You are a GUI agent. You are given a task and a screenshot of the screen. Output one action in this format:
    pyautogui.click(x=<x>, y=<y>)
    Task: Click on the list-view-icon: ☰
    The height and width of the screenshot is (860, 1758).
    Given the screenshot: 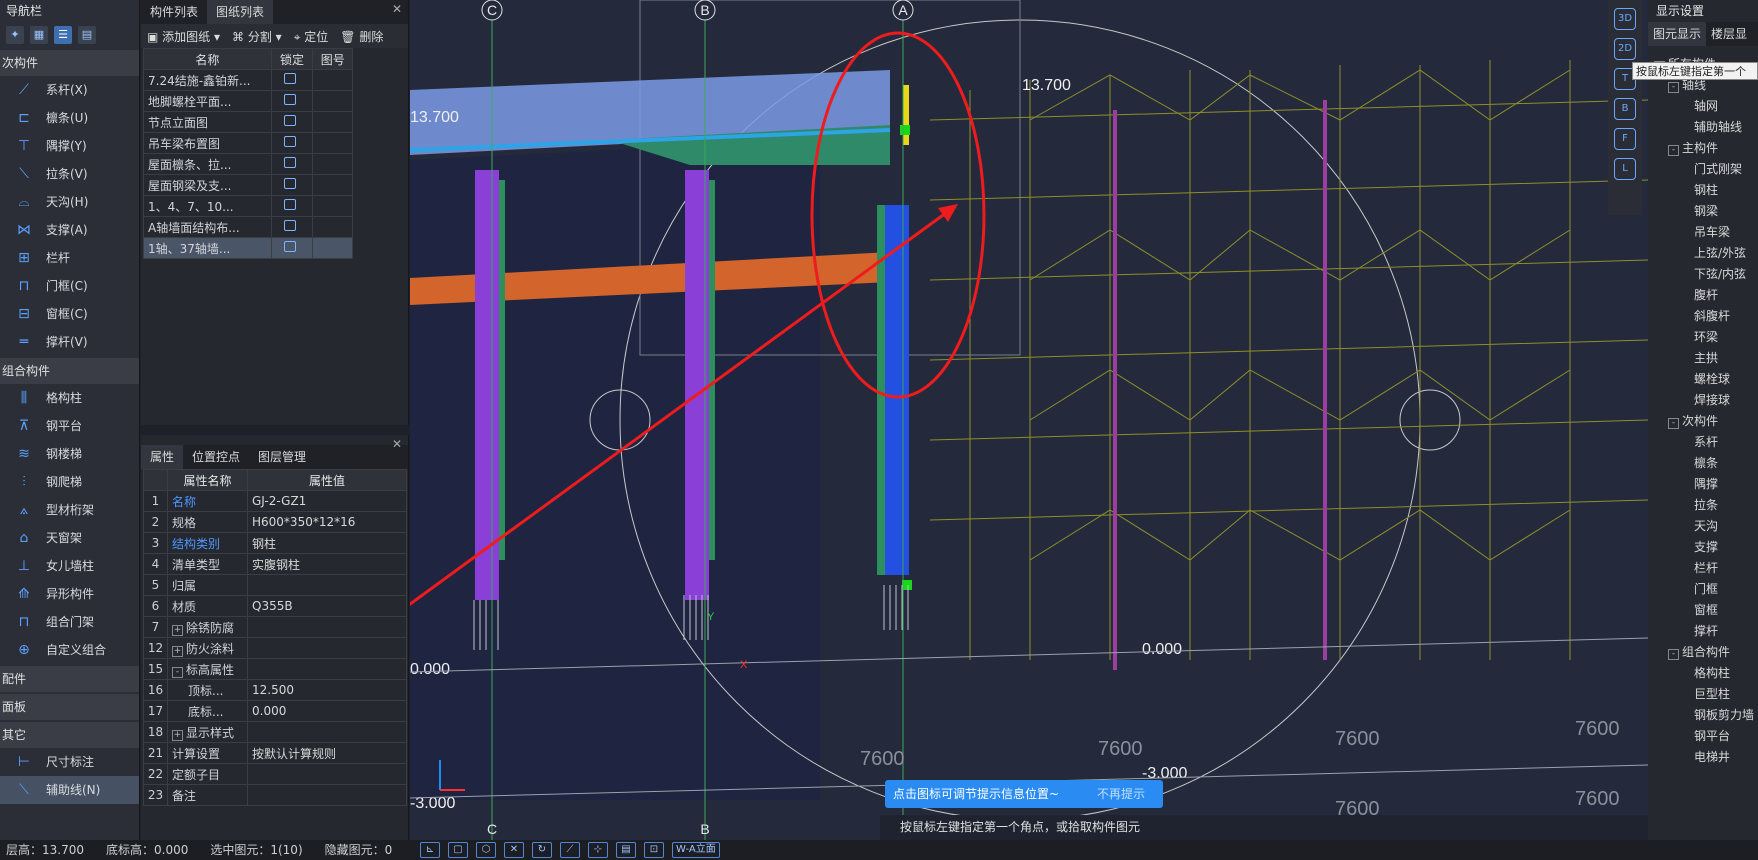 What is the action you would take?
    pyautogui.click(x=63, y=35)
    